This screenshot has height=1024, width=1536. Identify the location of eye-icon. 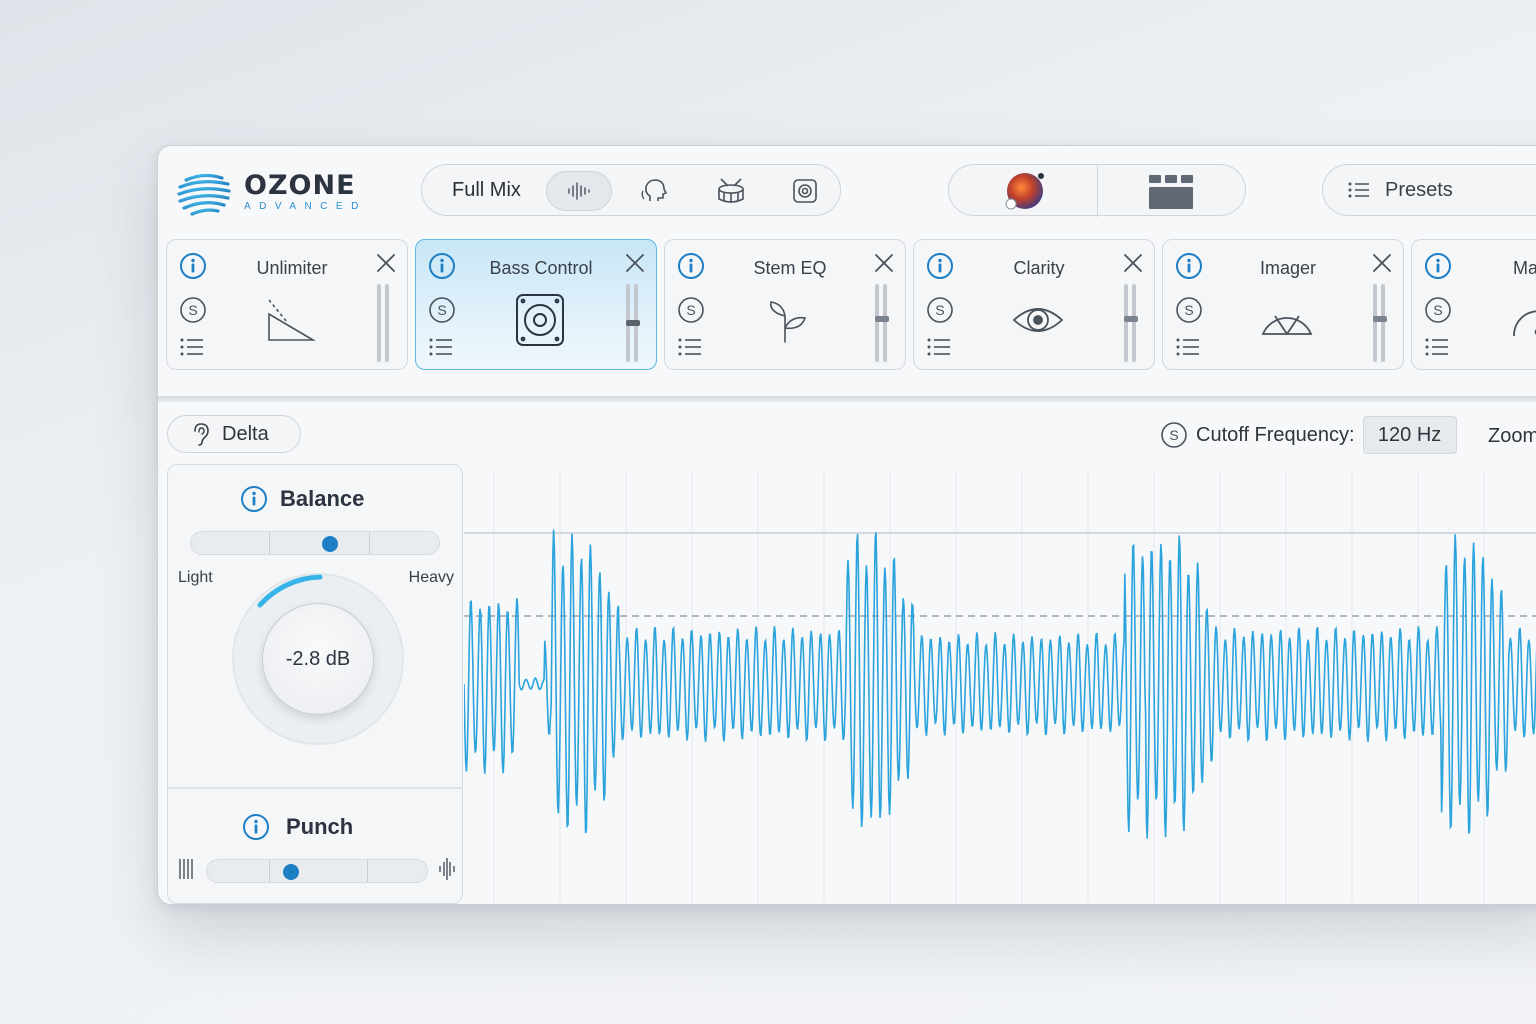
(1038, 320).